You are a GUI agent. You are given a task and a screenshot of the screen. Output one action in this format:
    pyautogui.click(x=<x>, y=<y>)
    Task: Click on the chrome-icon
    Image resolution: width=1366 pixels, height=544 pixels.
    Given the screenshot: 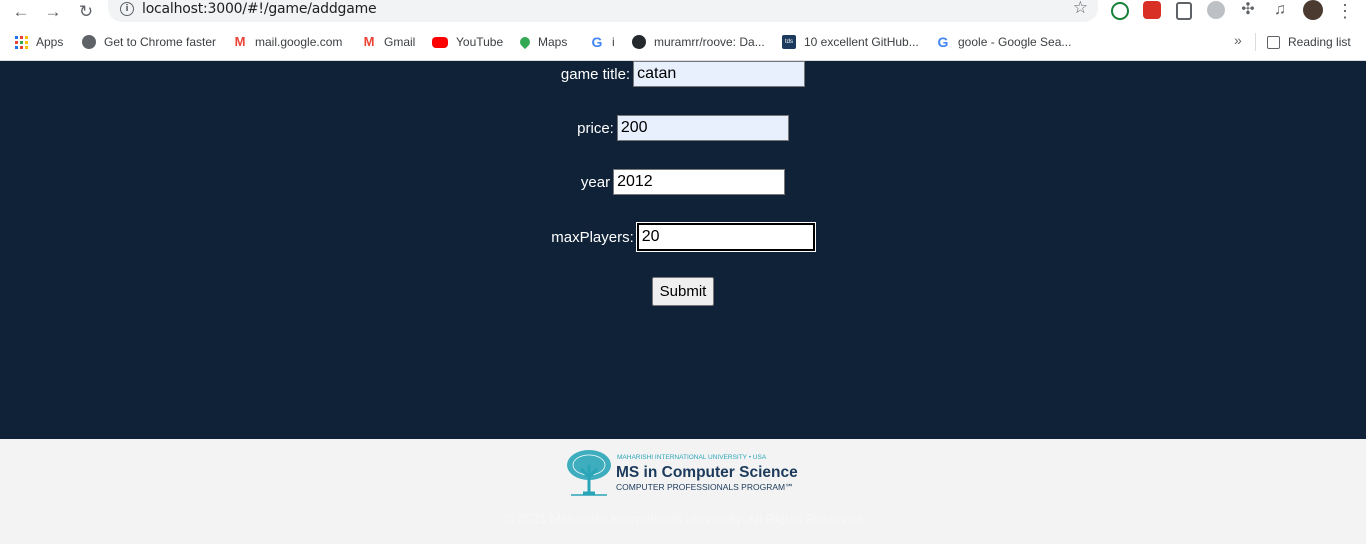 What is the action you would take?
    pyautogui.click(x=89, y=42)
    